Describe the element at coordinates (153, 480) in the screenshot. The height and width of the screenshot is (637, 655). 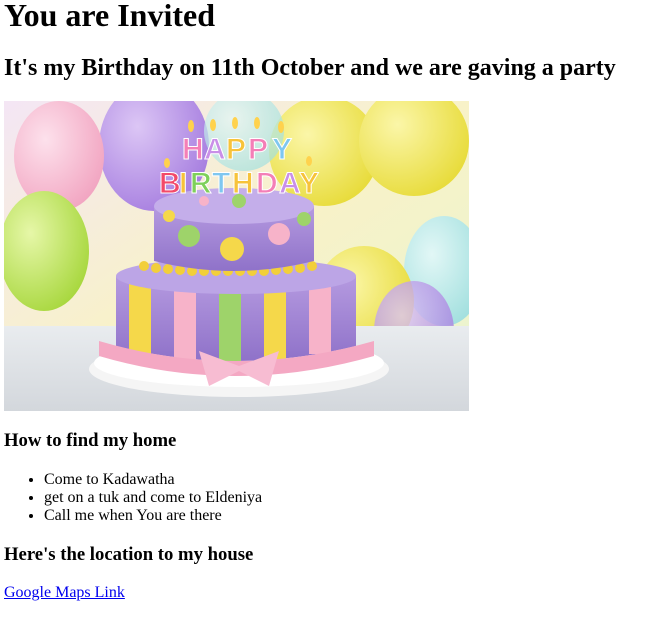
I see `list-item: Come to Kadawatha` at that location.